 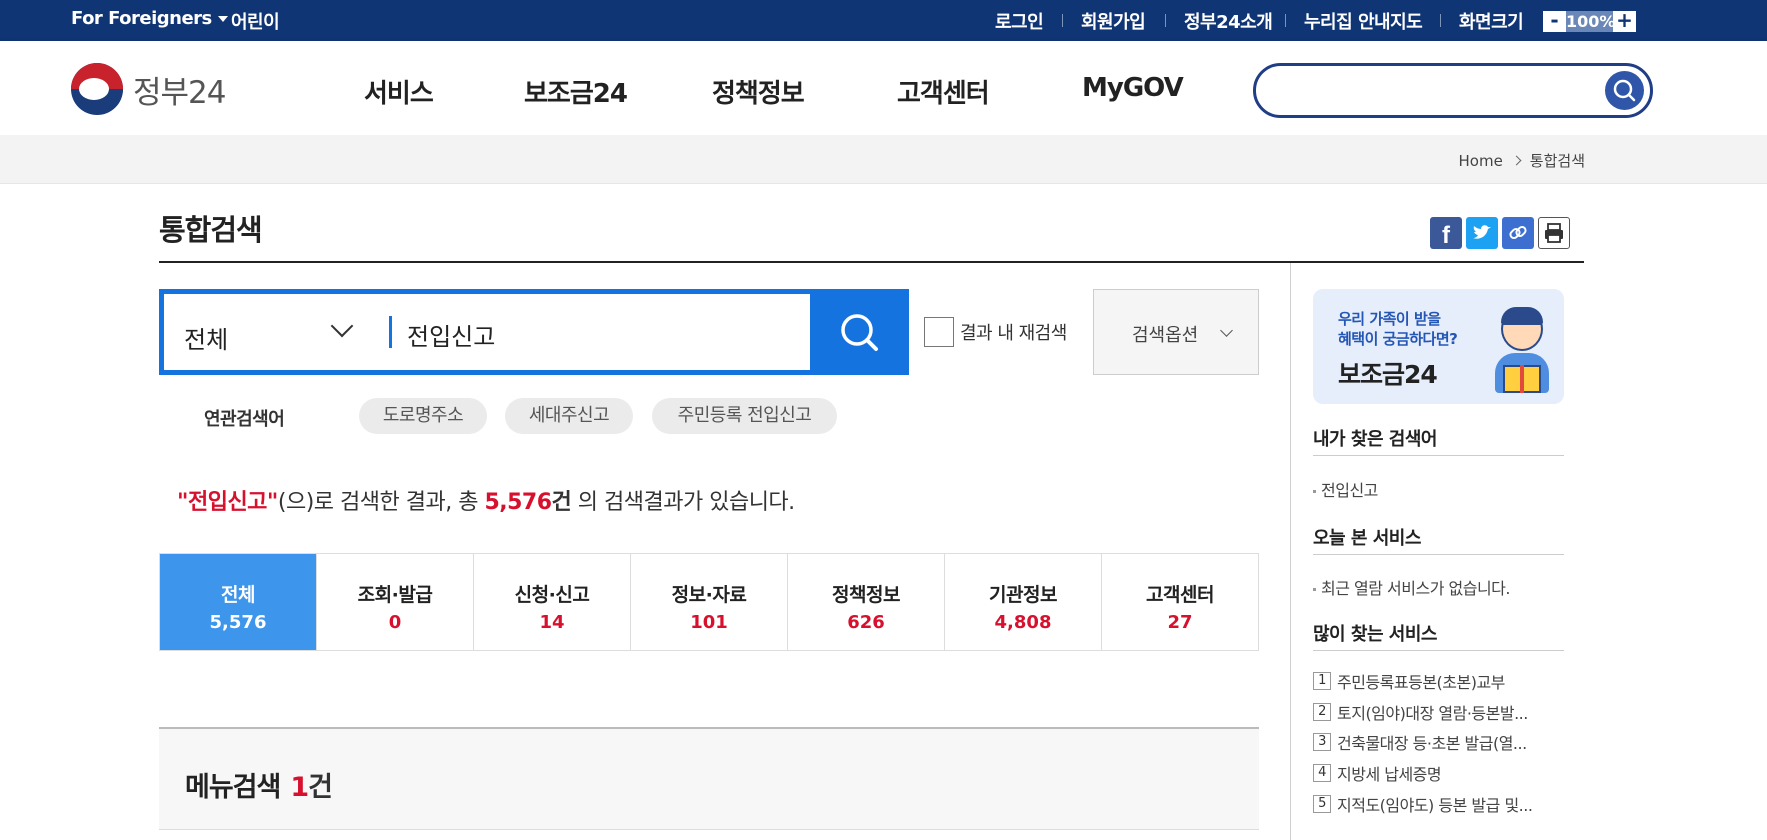 I want to click on tab-count: 101, so click(x=709, y=622).